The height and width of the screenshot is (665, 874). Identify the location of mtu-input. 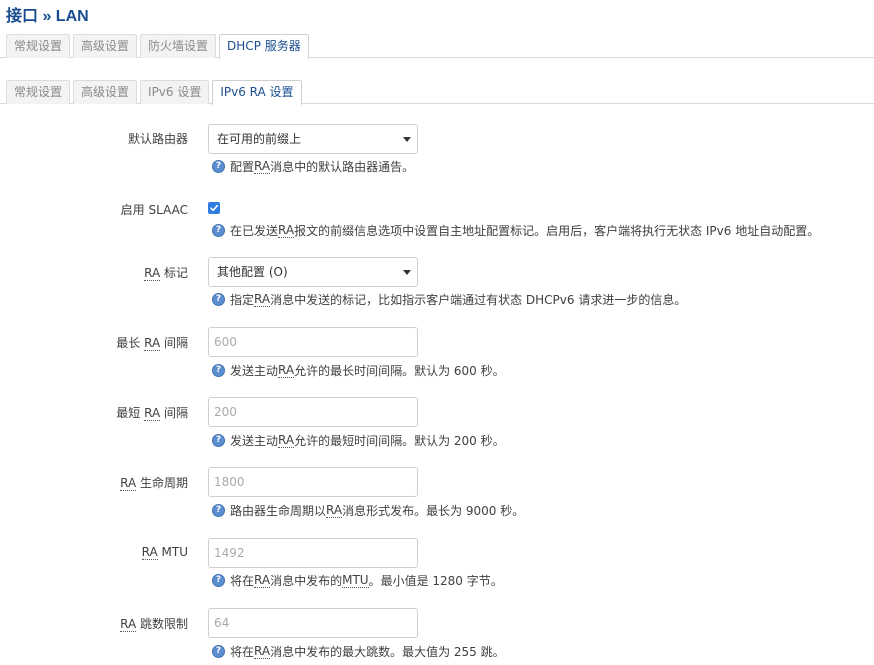
(313, 553).